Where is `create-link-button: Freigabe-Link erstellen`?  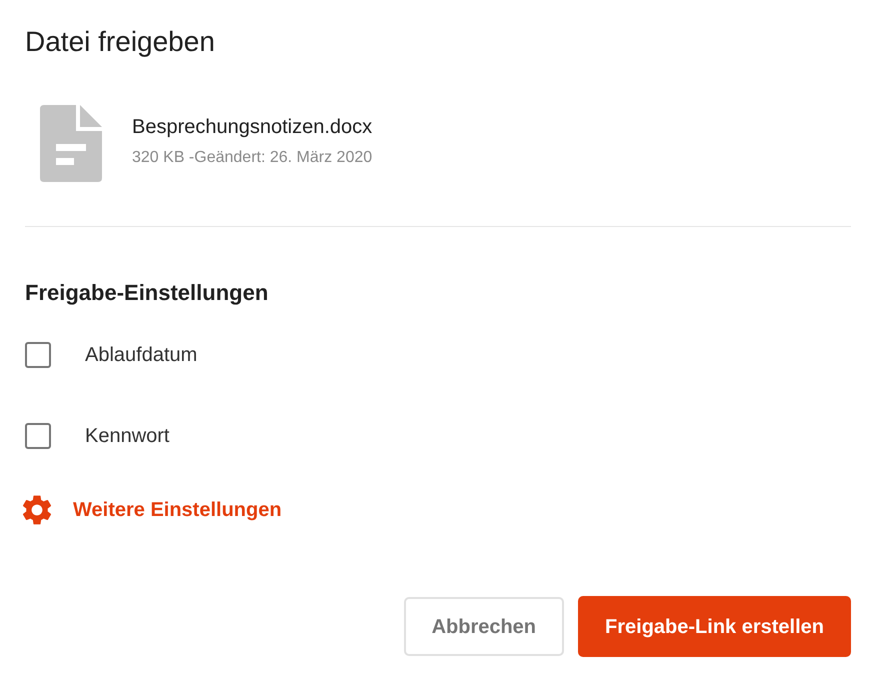
create-link-button: Freigabe-Link erstellen is located at coordinates (714, 626).